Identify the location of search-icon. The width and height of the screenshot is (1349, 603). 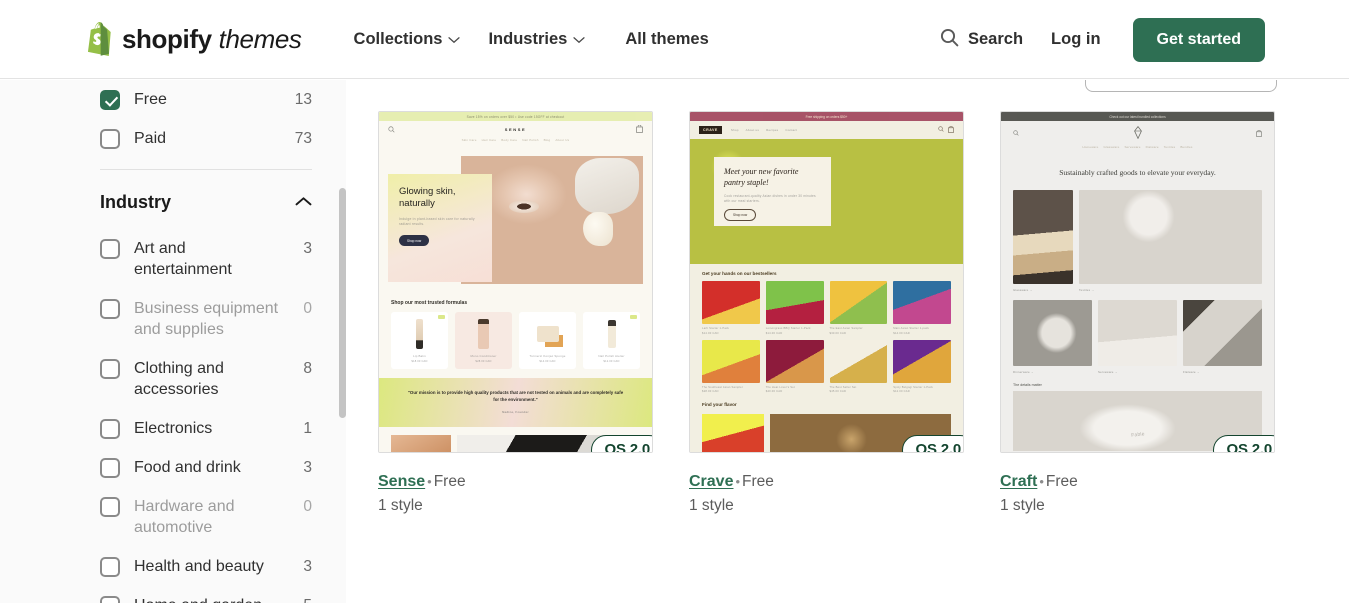
(941, 130).